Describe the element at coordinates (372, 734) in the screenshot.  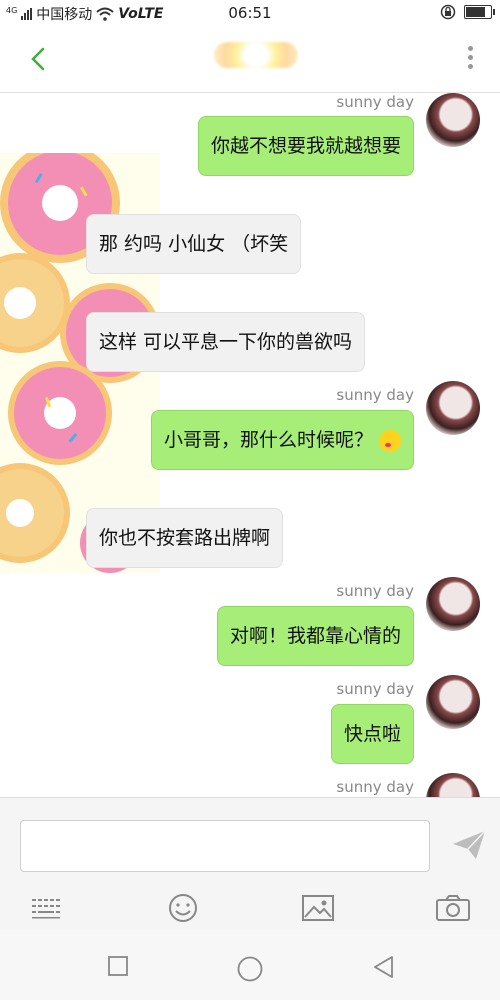
I see `message-bubble-outgoing: 快点啦` at that location.